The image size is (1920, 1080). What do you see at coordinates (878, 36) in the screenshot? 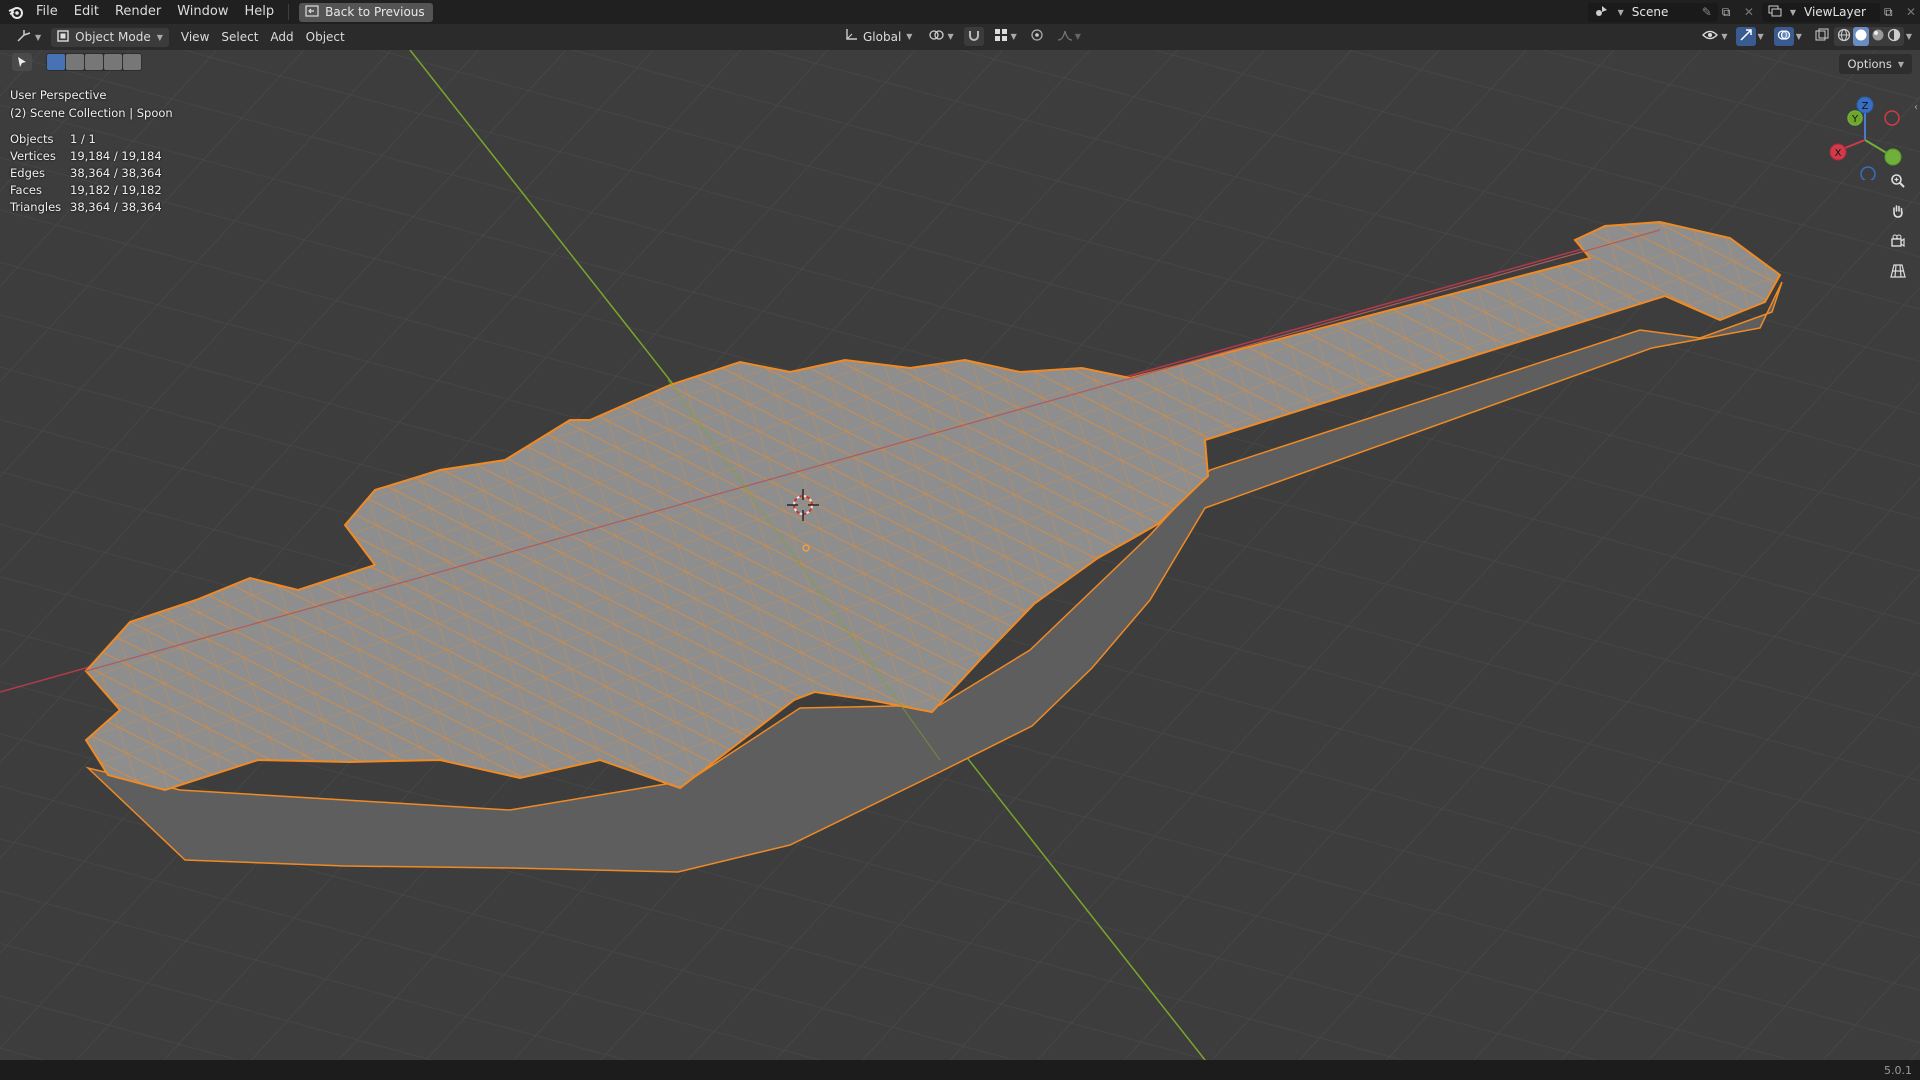
I see `transform-orientation-selector: Global ▼` at bounding box center [878, 36].